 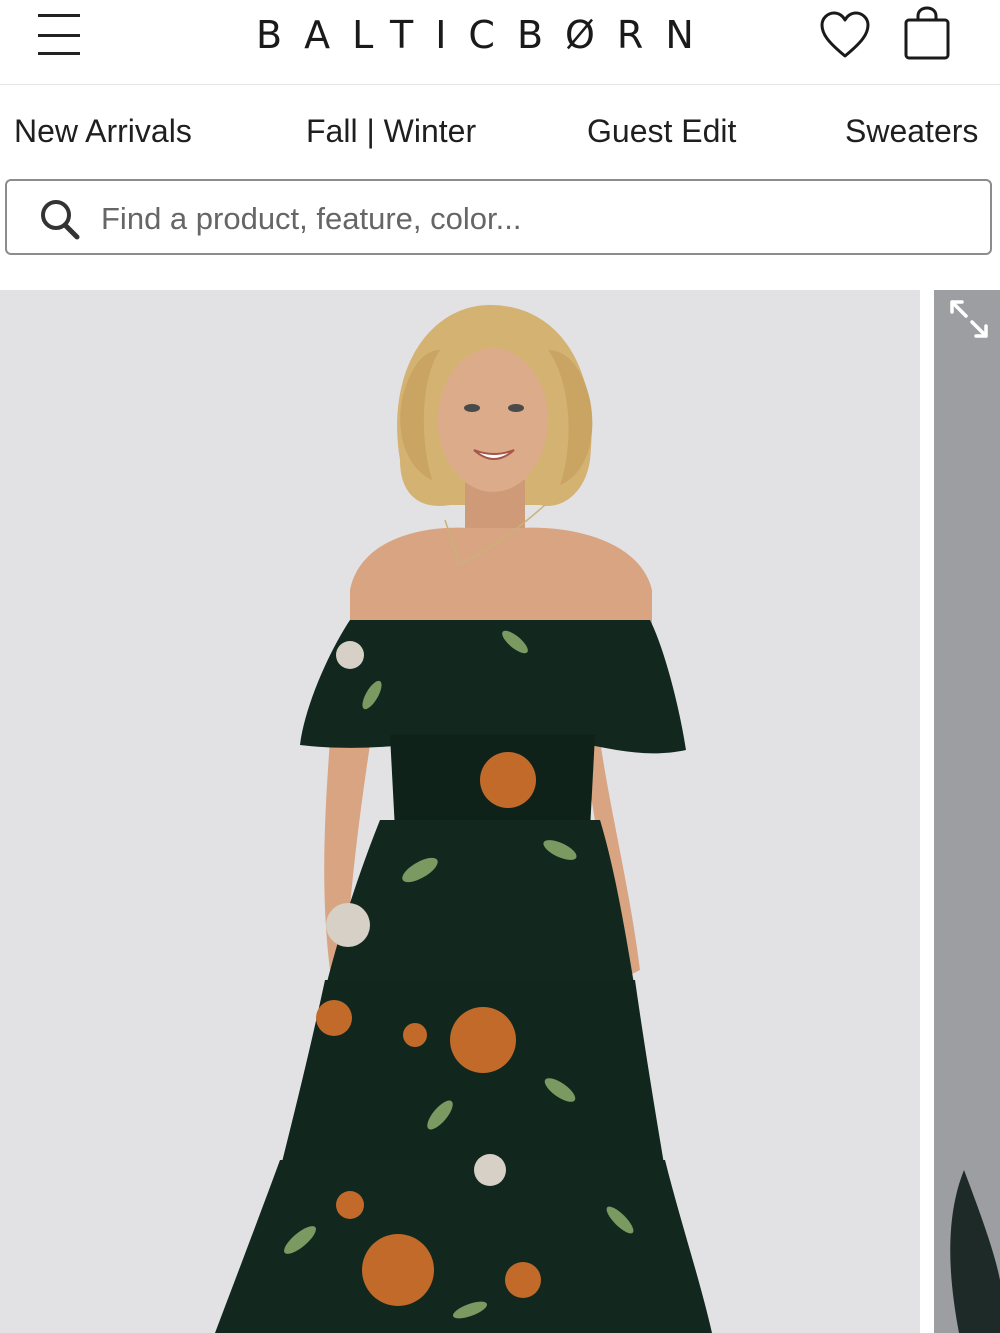 I want to click on hamburger-menu-icon, so click(x=59, y=34).